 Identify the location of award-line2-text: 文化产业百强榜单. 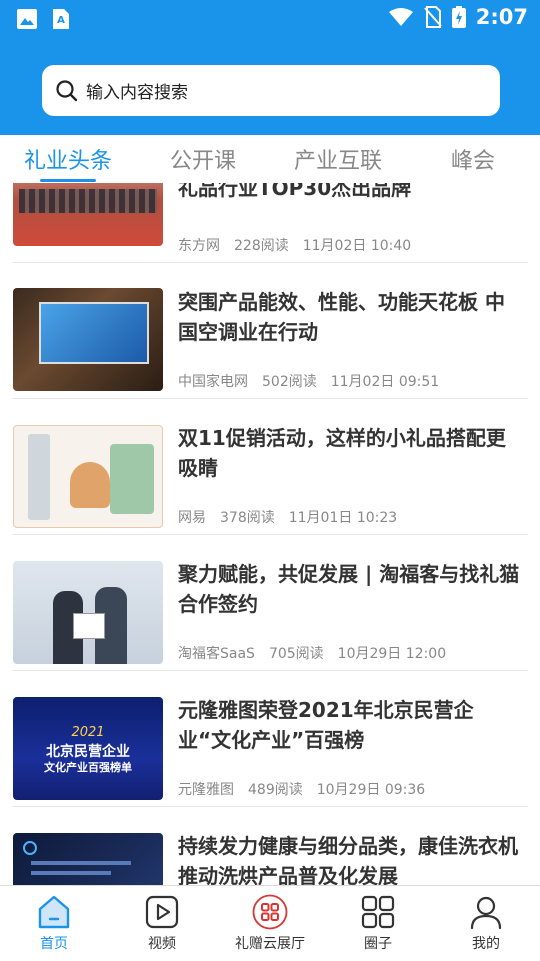
(88, 767).